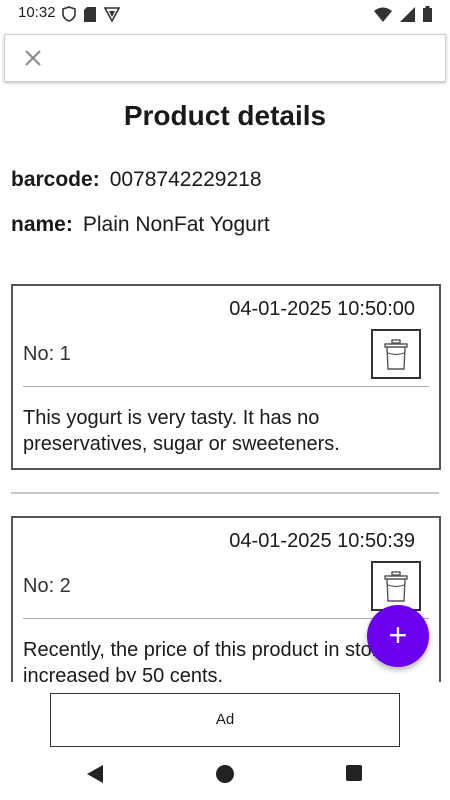 The image size is (450, 800). Describe the element at coordinates (55, 179) in the screenshot. I see `barcode-label: barcode:` at that location.